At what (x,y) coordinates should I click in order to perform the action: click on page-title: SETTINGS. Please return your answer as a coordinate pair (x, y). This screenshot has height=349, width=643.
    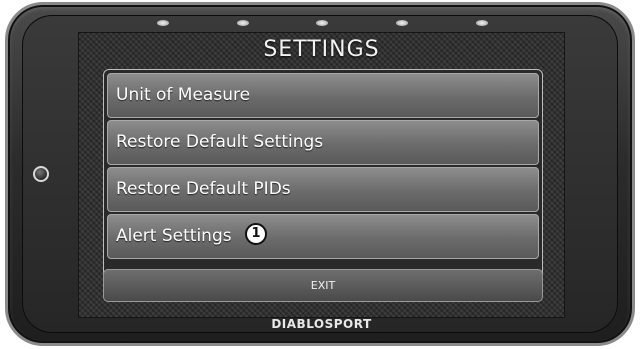
    Looking at the image, I should click on (321, 49).